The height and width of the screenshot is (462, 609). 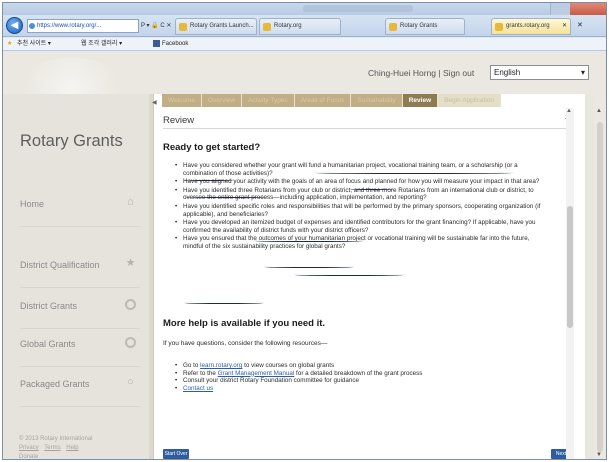 What do you see at coordinates (130, 202) in the screenshot?
I see `home-icon: ⌂` at bounding box center [130, 202].